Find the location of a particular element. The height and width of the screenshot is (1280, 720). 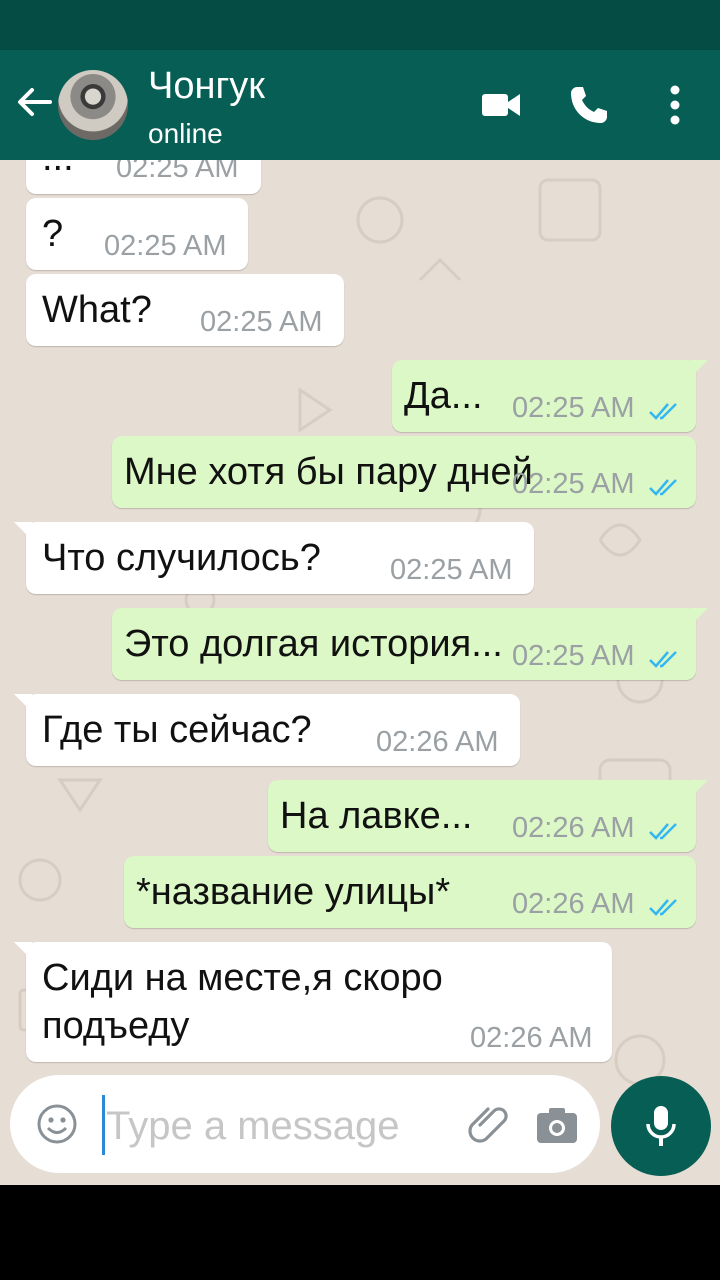

status-bar is located at coordinates (360, 25).